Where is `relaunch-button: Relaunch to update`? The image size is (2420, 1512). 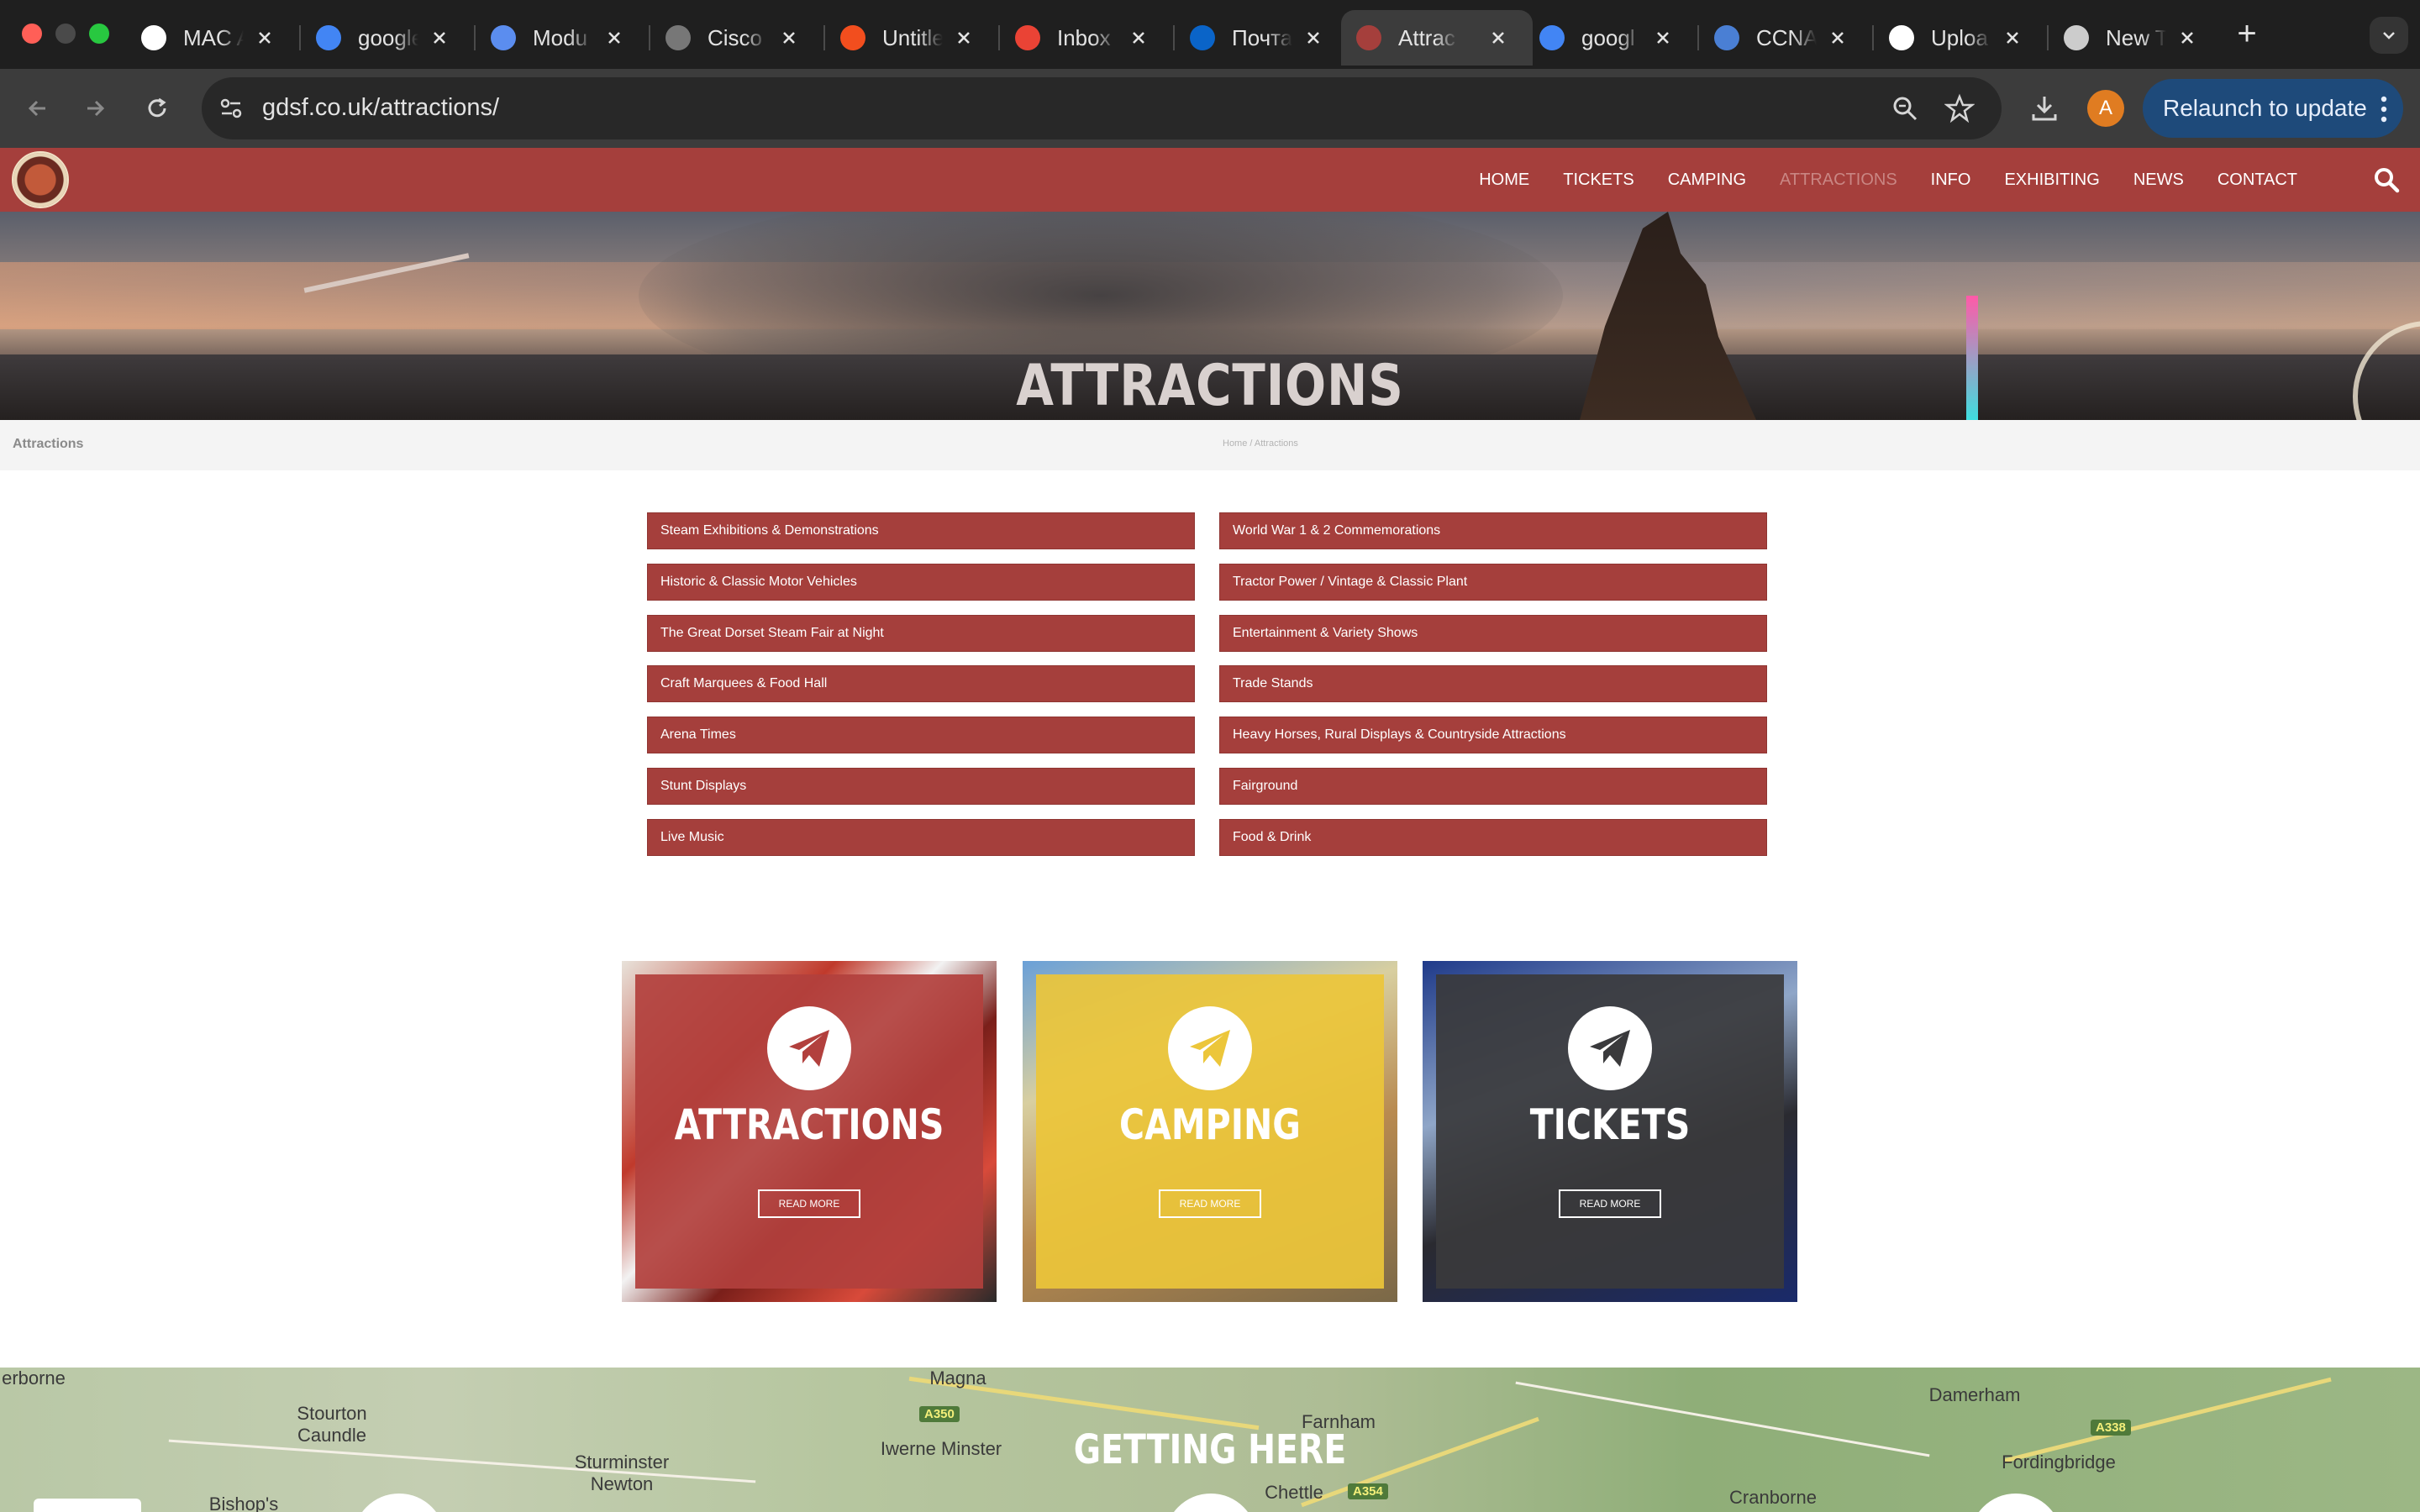
relaunch-button: Relaunch to update is located at coordinates (2273, 108).